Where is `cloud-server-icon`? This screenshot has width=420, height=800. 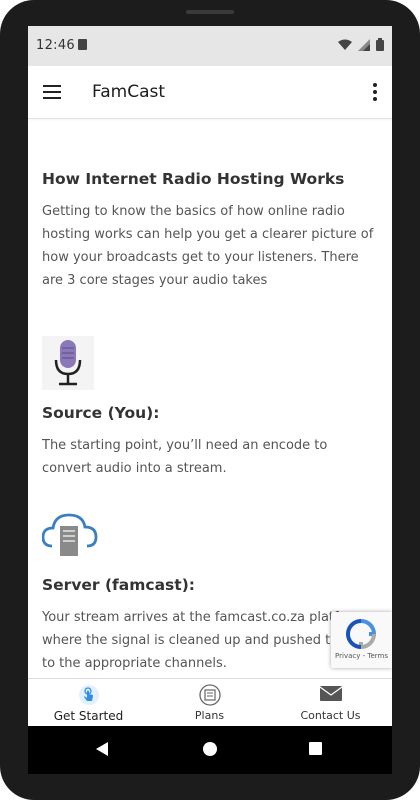
cloud-server-icon is located at coordinates (70, 534).